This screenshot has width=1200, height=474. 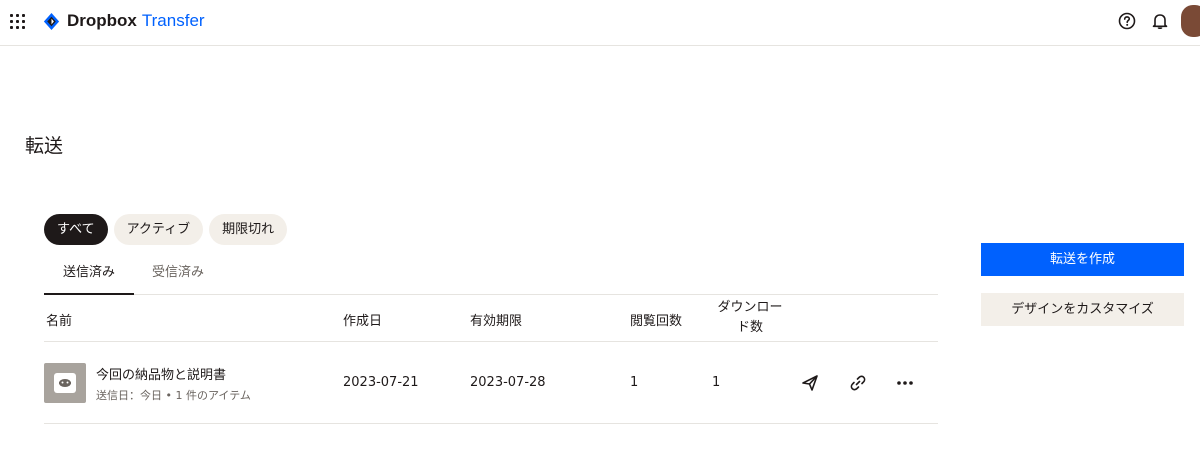 I want to click on filter-all-chip: すべて, so click(x=76, y=229).